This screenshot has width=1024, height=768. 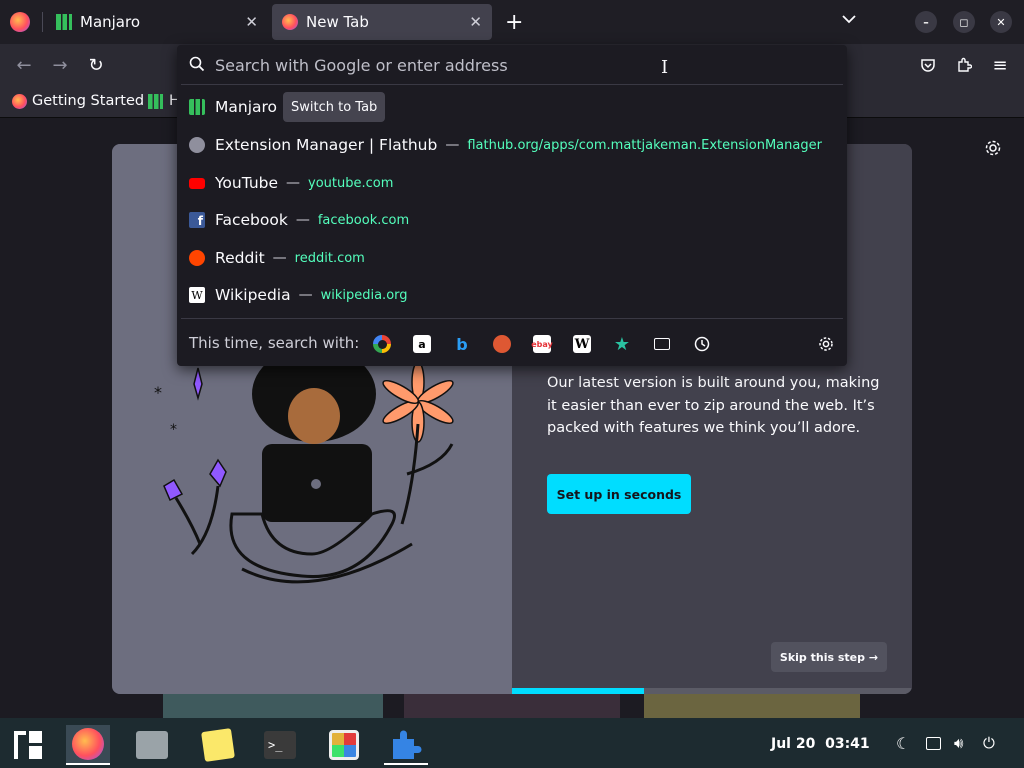 What do you see at coordinates (926, 22) in the screenshot?
I see `minimize-icon: –` at bounding box center [926, 22].